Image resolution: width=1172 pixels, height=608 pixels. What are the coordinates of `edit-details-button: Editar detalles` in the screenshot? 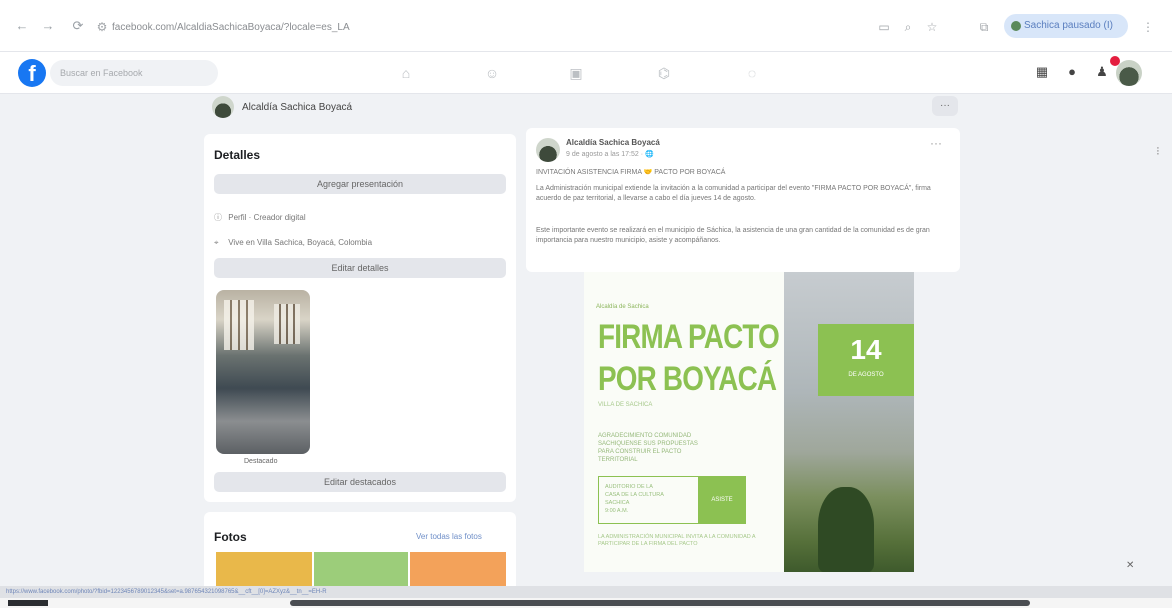 It's located at (360, 268).